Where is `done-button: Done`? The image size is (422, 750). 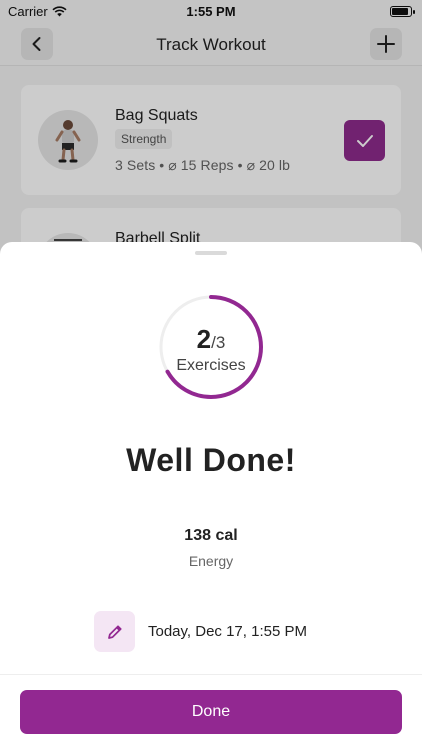 done-button: Done is located at coordinates (211, 712).